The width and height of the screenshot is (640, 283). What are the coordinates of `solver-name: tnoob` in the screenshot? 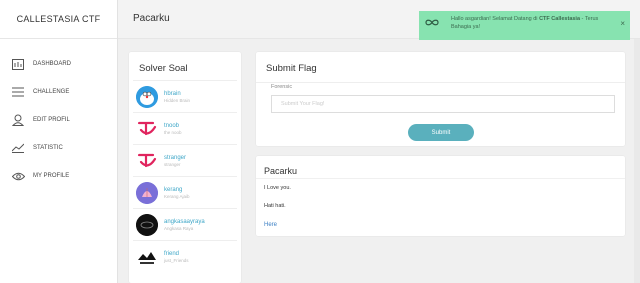 It's located at (172, 125).